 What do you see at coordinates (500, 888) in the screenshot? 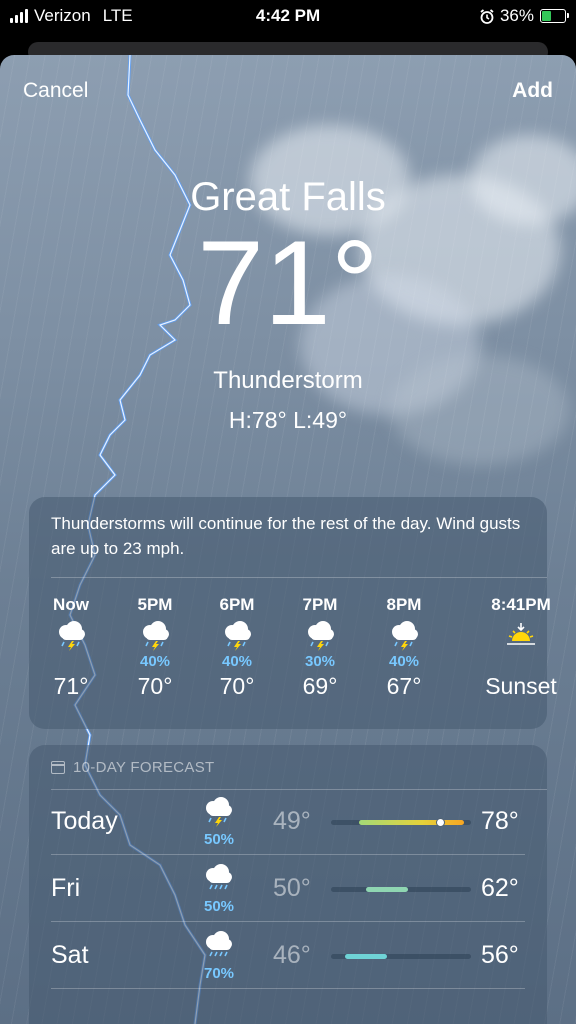
I see `high-temperature: 62°` at bounding box center [500, 888].